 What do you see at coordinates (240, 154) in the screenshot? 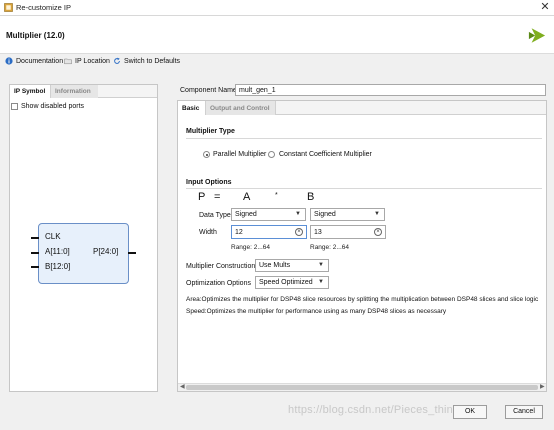
I see `parallel-multiplier-label: Parallel Multiplier` at bounding box center [240, 154].